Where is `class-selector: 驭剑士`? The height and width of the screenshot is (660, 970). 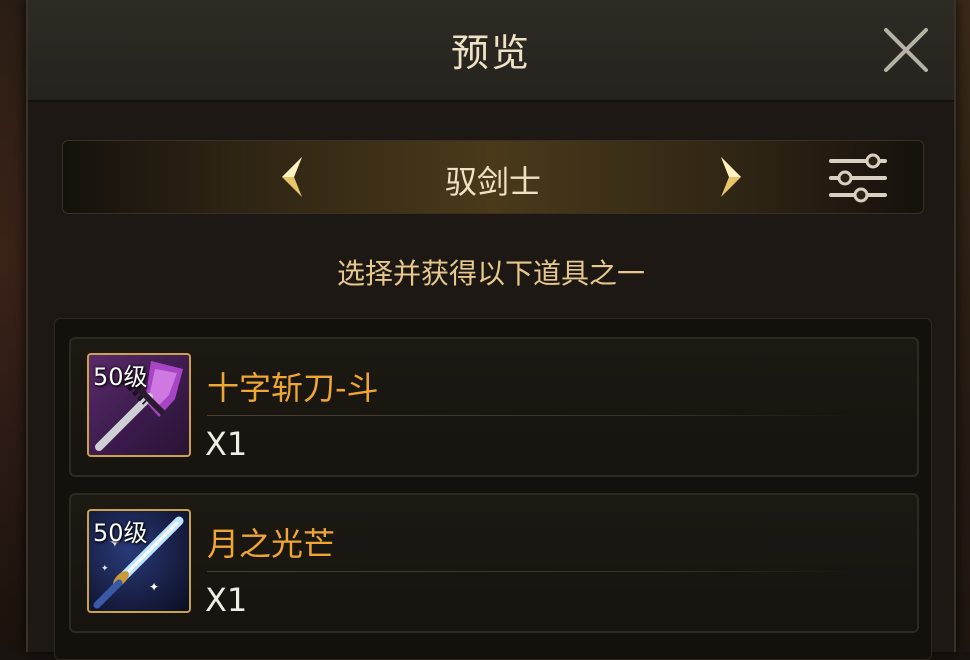
class-selector: 驭剑士 is located at coordinates (493, 177).